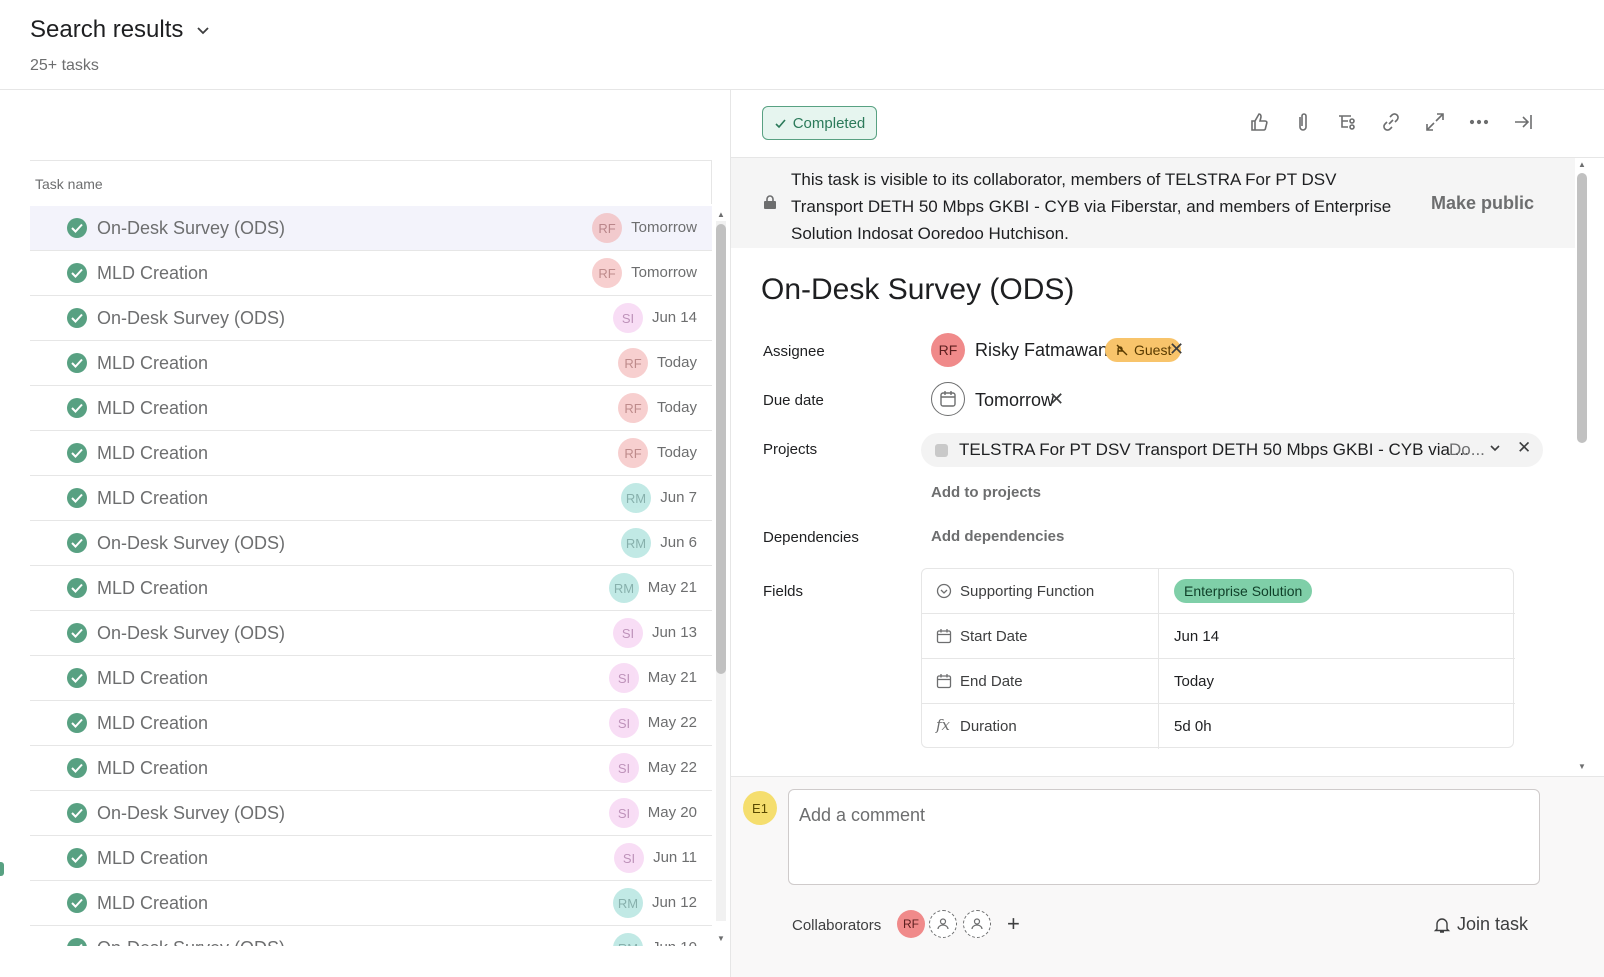 The image size is (1604, 977). What do you see at coordinates (371, 182) in the screenshot?
I see `column-header-task-name: Task name` at bounding box center [371, 182].